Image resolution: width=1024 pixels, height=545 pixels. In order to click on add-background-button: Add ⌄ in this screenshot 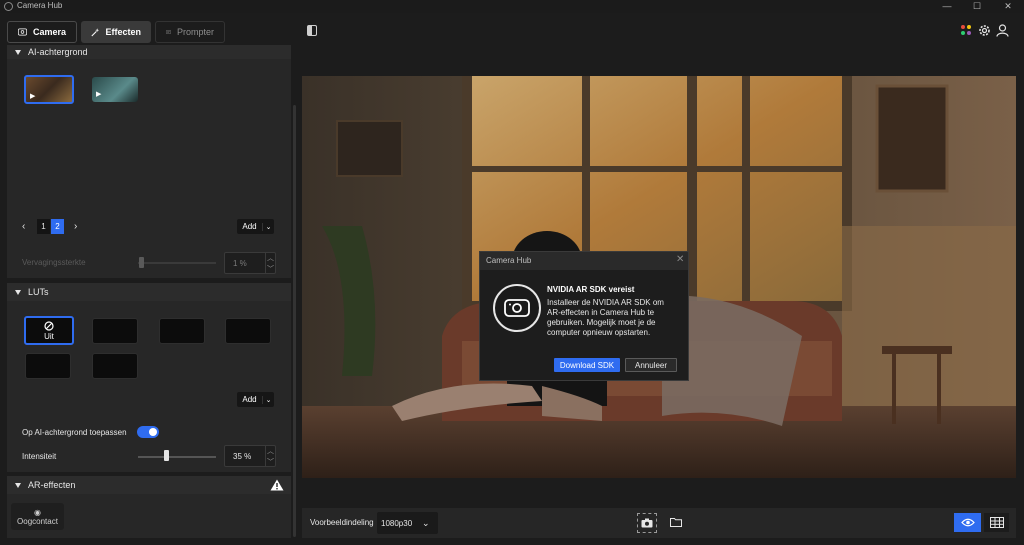, I will do `click(255, 226)`.